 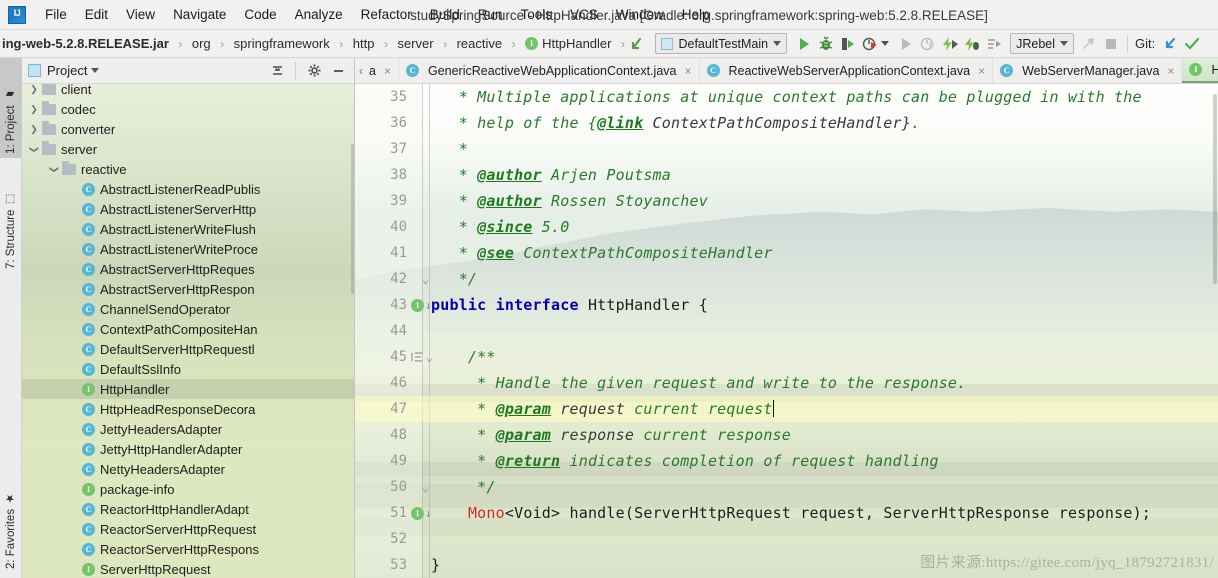 What do you see at coordinates (972, 44) in the screenshot?
I see `jrebel-debug-icon` at bounding box center [972, 44].